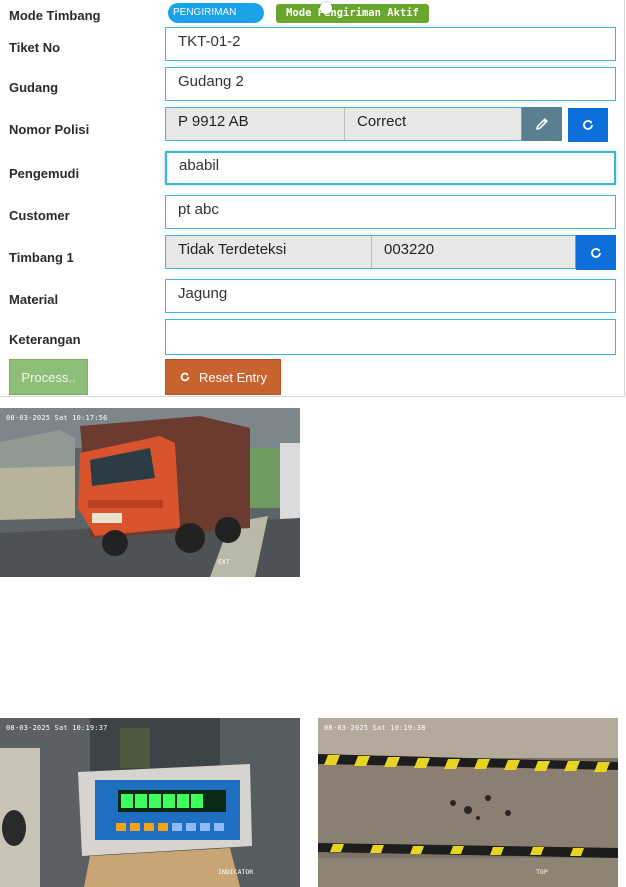 This screenshot has height=887, width=626. I want to click on keterangan-label: Keterangan, so click(45, 339).